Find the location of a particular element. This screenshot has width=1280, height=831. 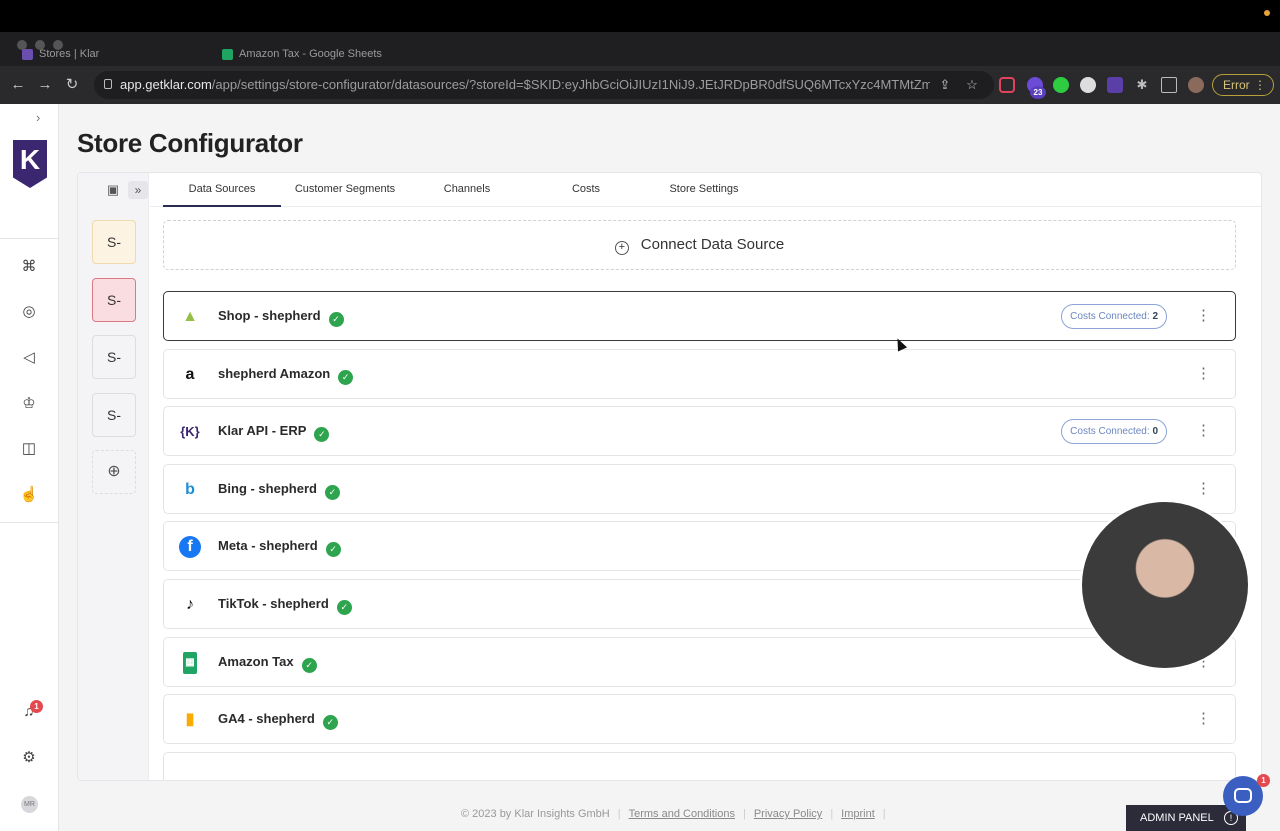

tab-costs: Costs is located at coordinates (586, 190).